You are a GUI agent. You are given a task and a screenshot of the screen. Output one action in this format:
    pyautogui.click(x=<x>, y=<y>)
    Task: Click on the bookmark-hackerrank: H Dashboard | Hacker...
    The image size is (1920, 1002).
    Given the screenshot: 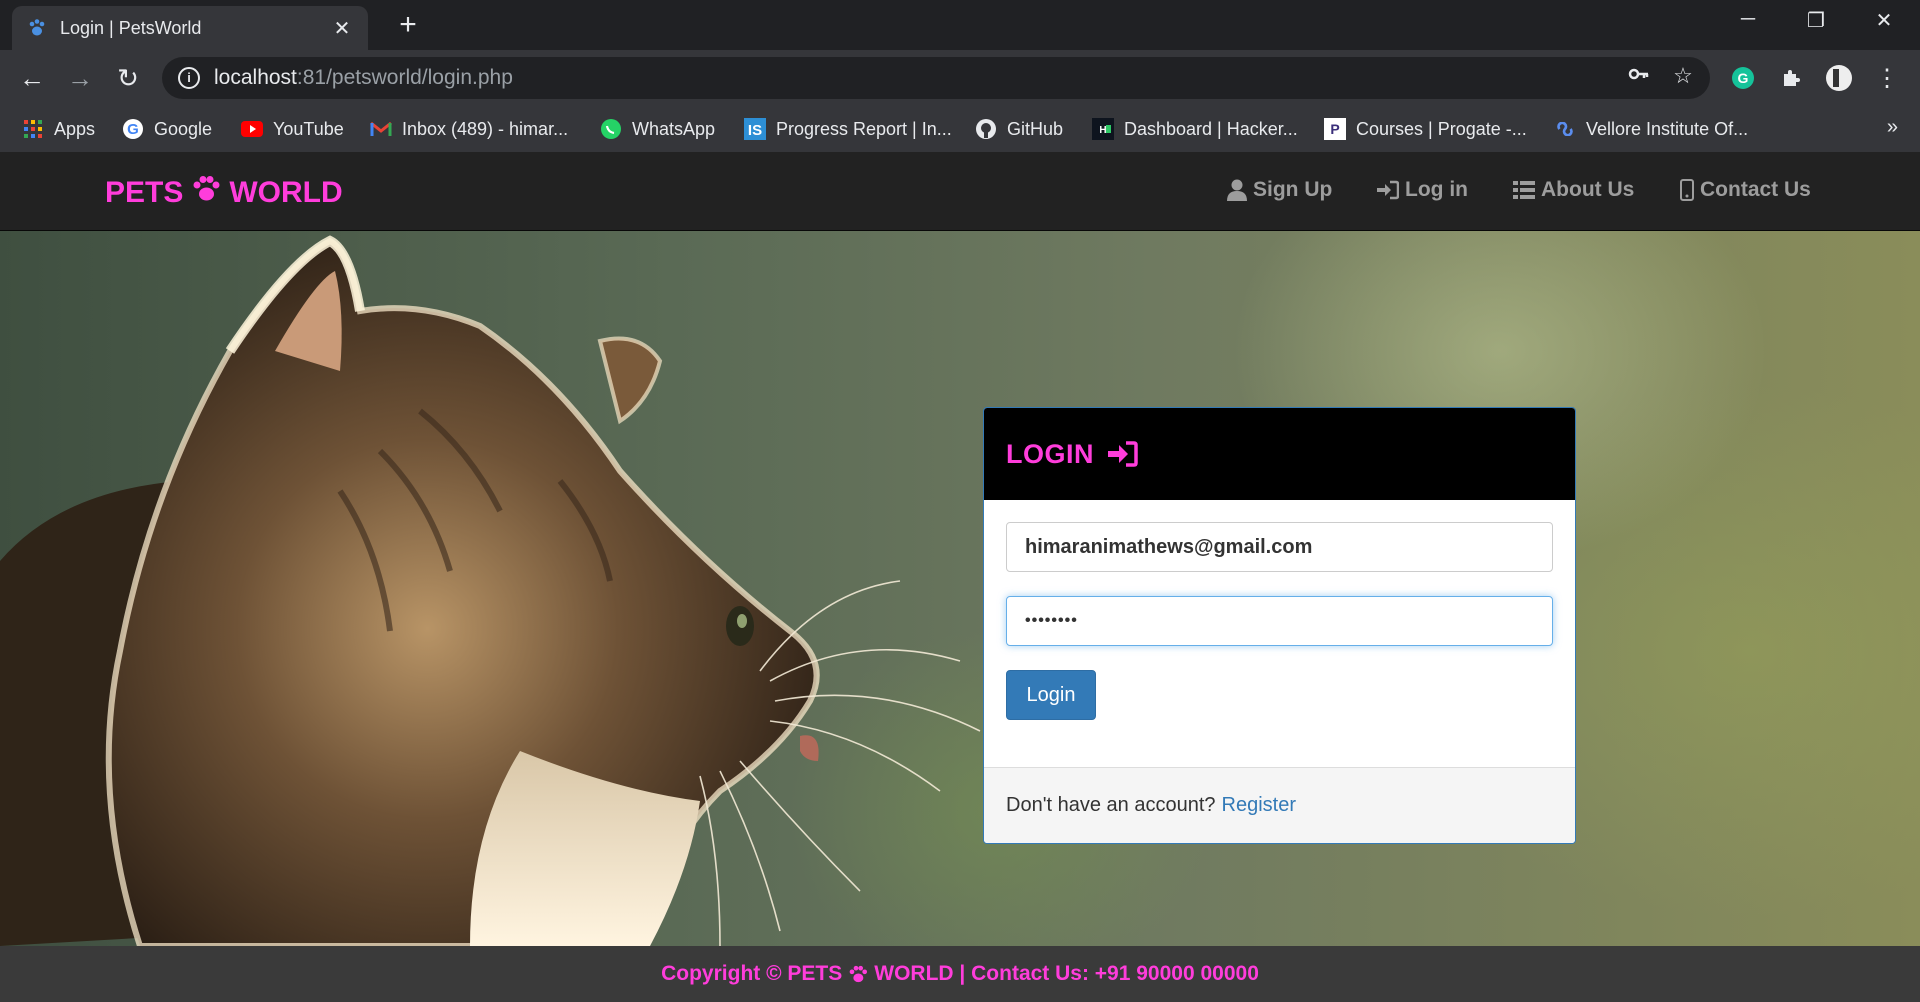 What is the action you would take?
    pyautogui.click(x=1195, y=129)
    